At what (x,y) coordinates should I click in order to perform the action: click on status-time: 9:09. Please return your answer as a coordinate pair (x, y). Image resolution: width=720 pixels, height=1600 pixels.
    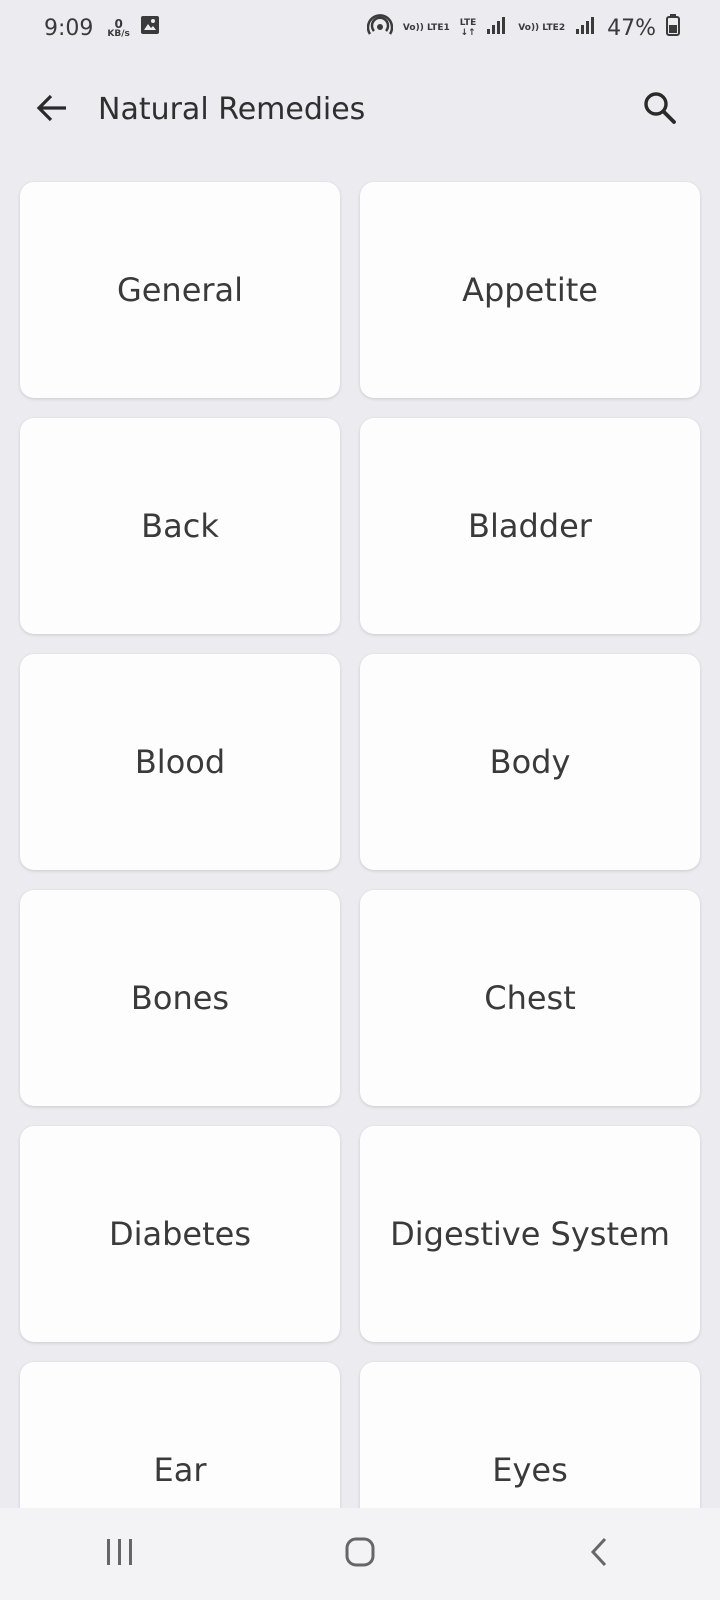
    Looking at the image, I should click on (69, 28).